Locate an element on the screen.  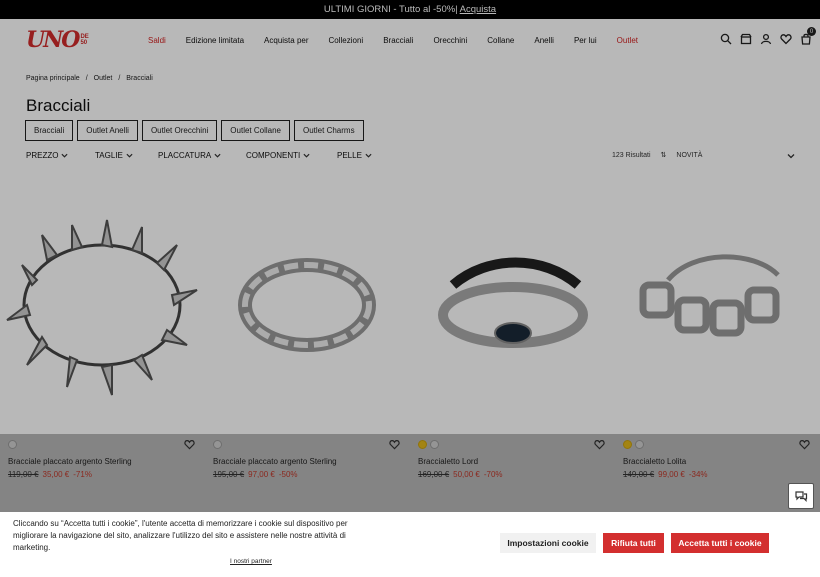
cookie-settings-button: Impostazioni cookie is located at coordinates (548, 543).